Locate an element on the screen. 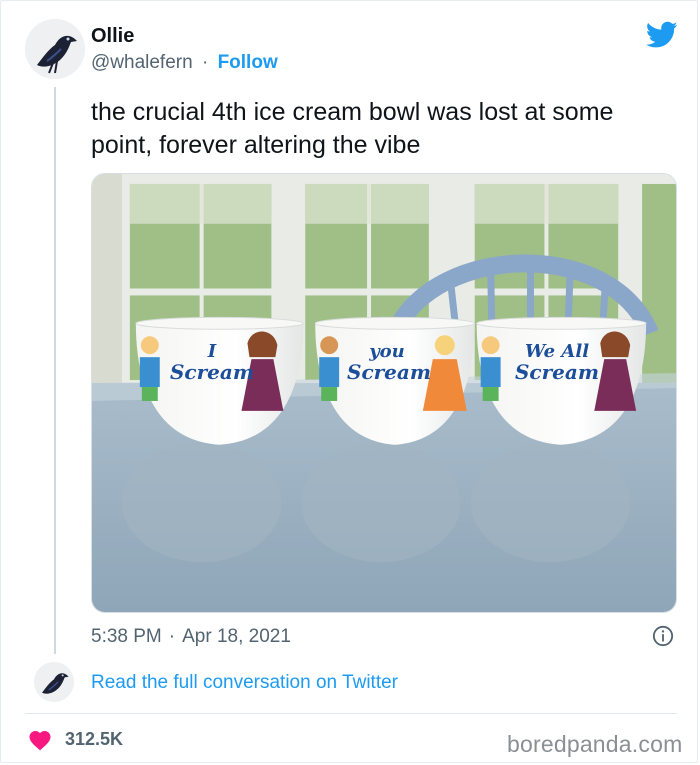  bowl-1-line2: Scream is located at coordinates (211, 372).